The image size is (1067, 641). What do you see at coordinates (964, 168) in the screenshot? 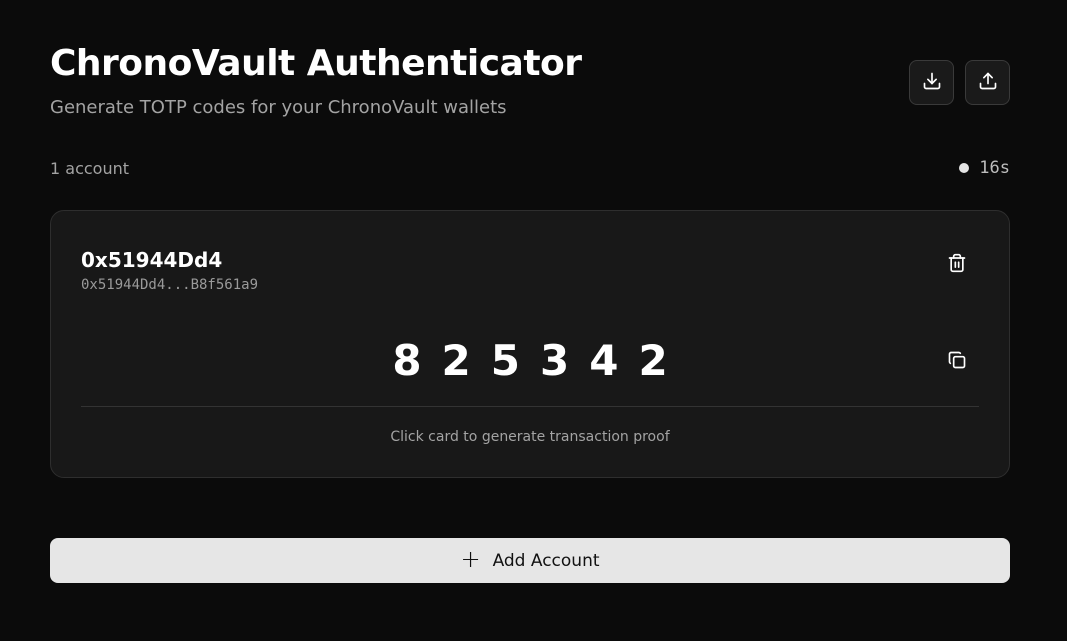
I see `timer-dot-icon` at bounding box center [964, 168].